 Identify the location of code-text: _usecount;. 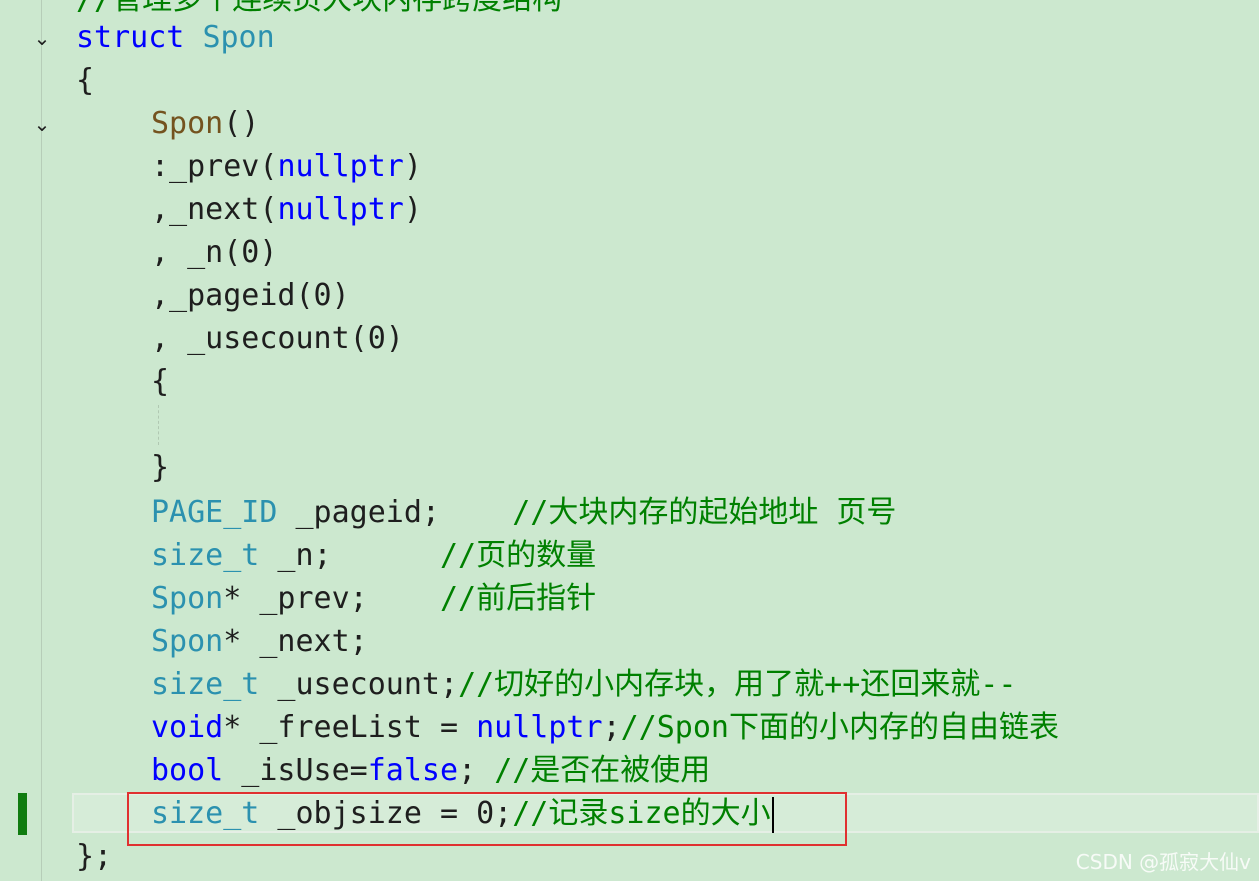
(359, 684).